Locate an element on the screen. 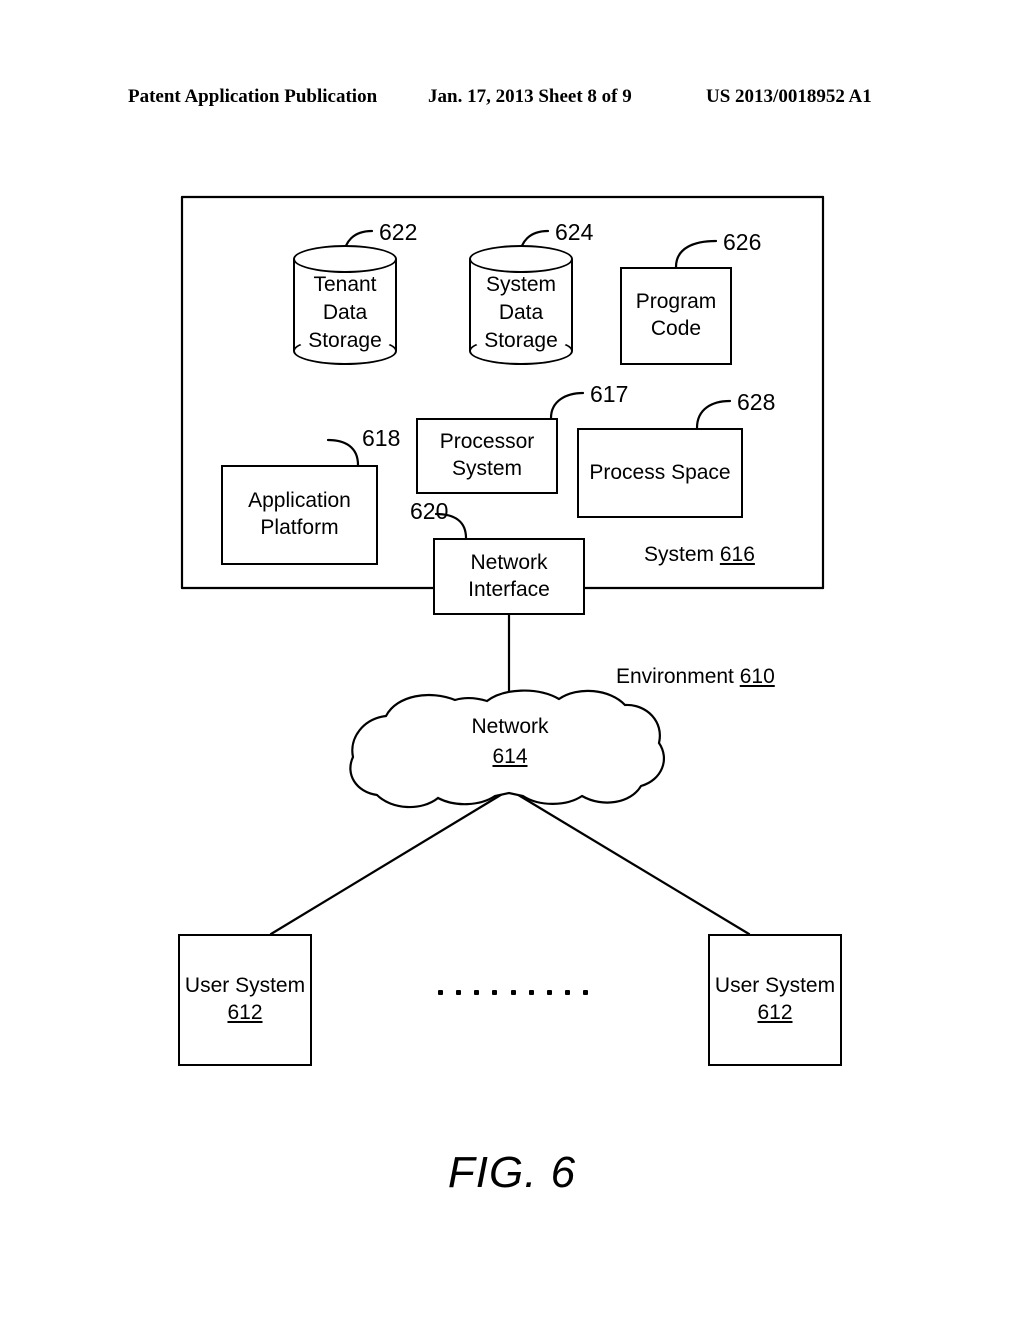 Image resolution: width=1024 pixels, height=1320 pixels. network-cloud-label-ref: 614 is located at coordinates (510, 756).